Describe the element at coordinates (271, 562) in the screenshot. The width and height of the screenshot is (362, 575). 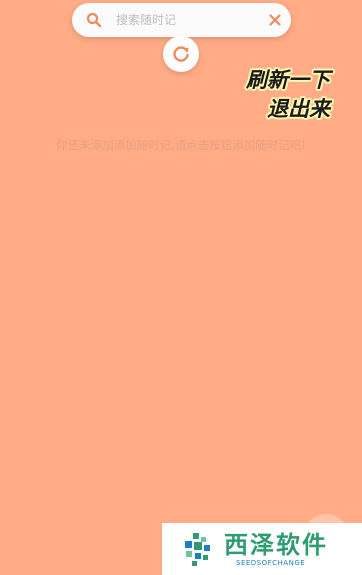
I see `logo-subtitle: SEEDSOFCHANGE` at that location.